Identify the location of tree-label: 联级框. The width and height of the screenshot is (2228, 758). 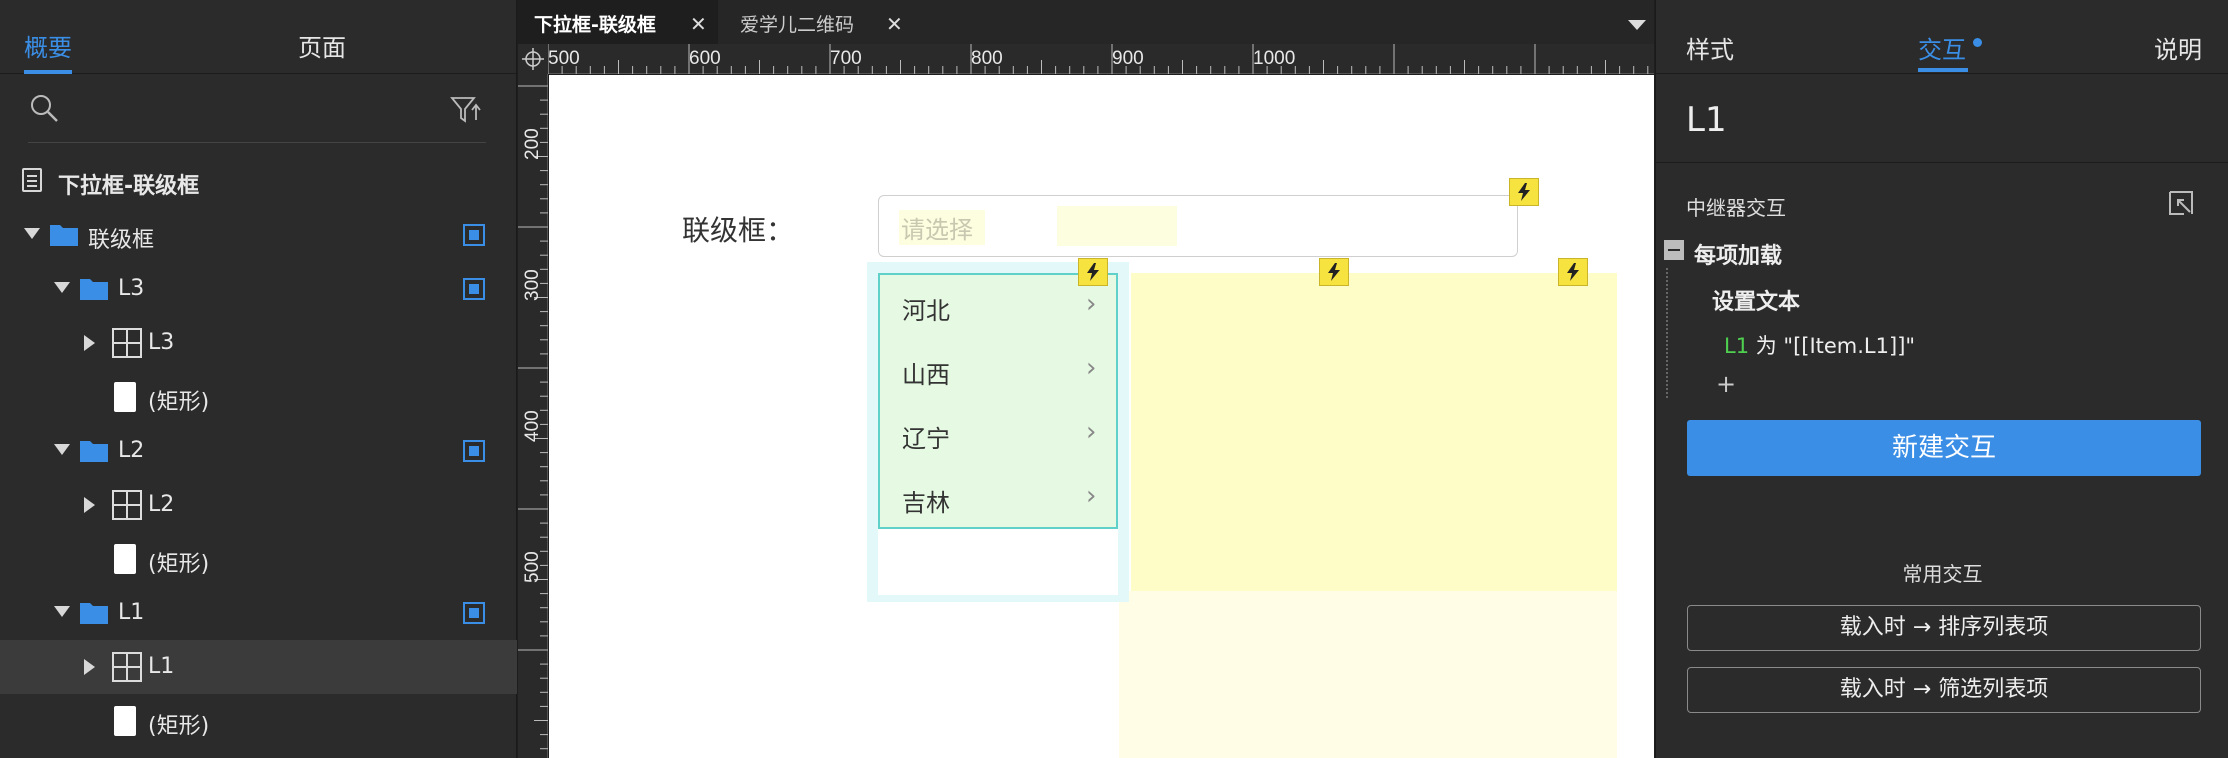
(121, 240).